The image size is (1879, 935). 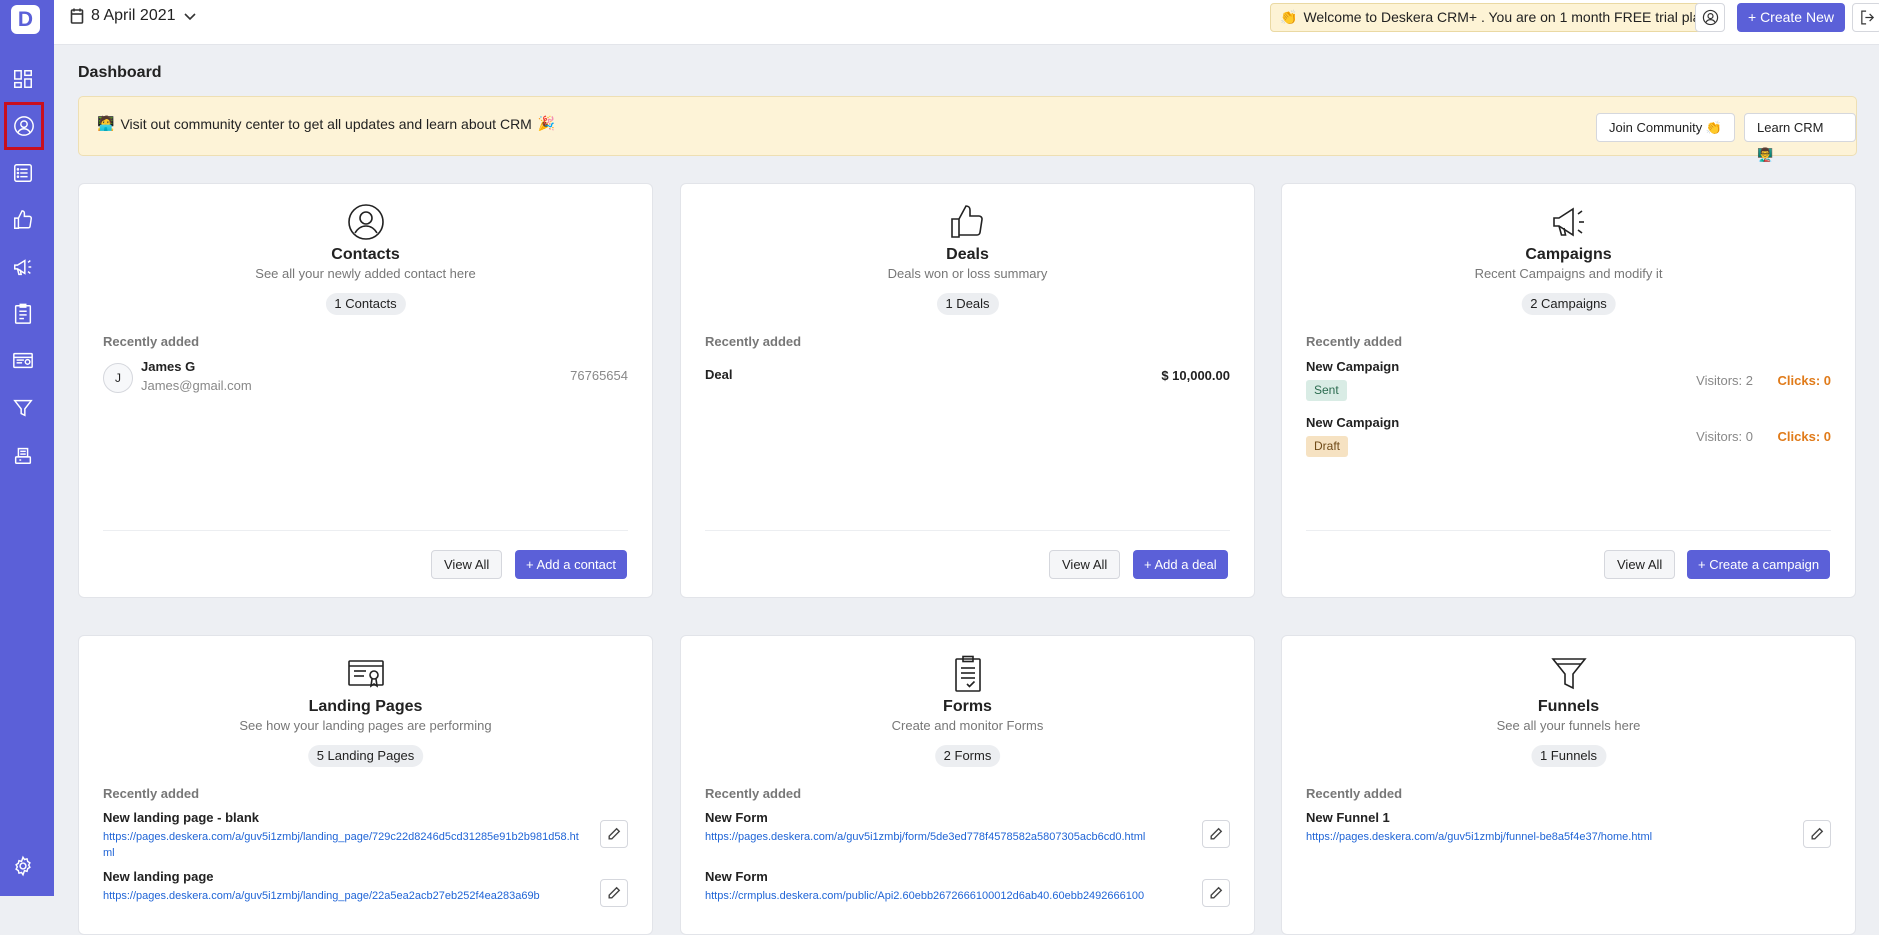 I want to click on funnels-icon, so click(x=23, y=408).